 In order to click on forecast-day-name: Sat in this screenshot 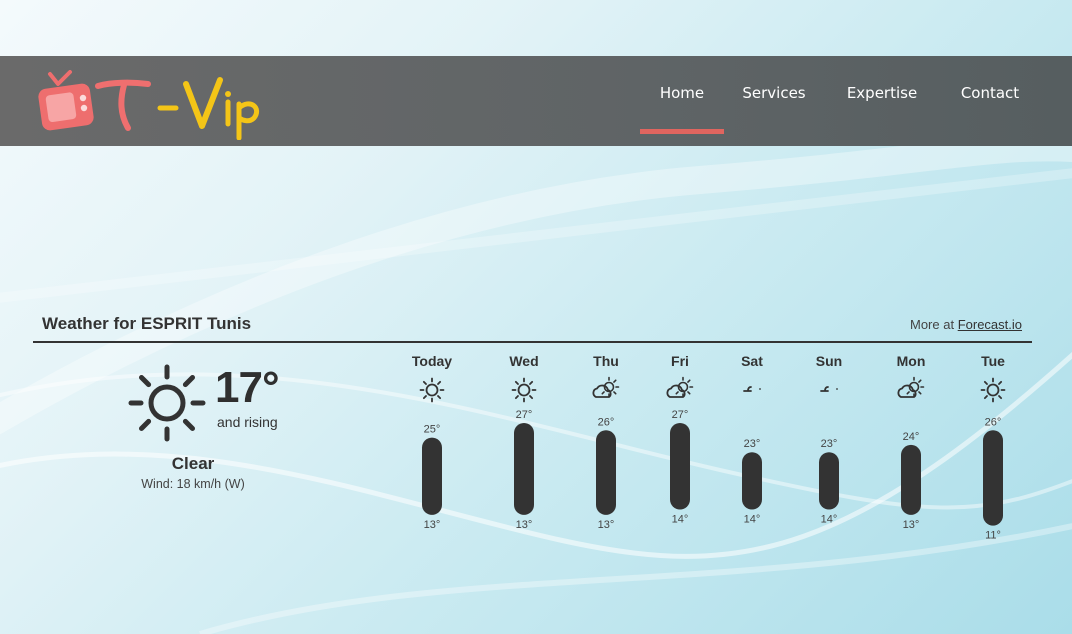, I will do `click(752, 361)`.